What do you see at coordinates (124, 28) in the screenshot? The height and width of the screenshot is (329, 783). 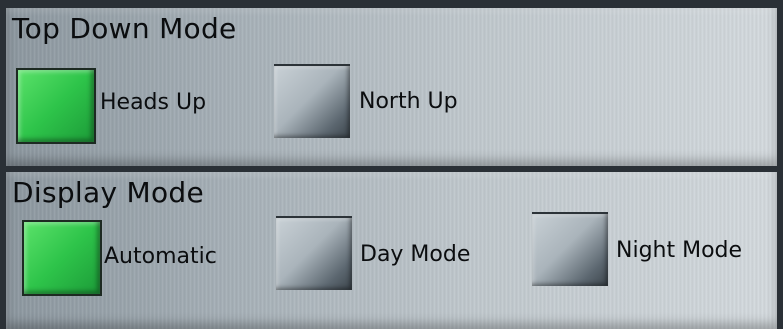 I see `top-down-mode-title: Top Down Mode` at bounding box center [124, 28].